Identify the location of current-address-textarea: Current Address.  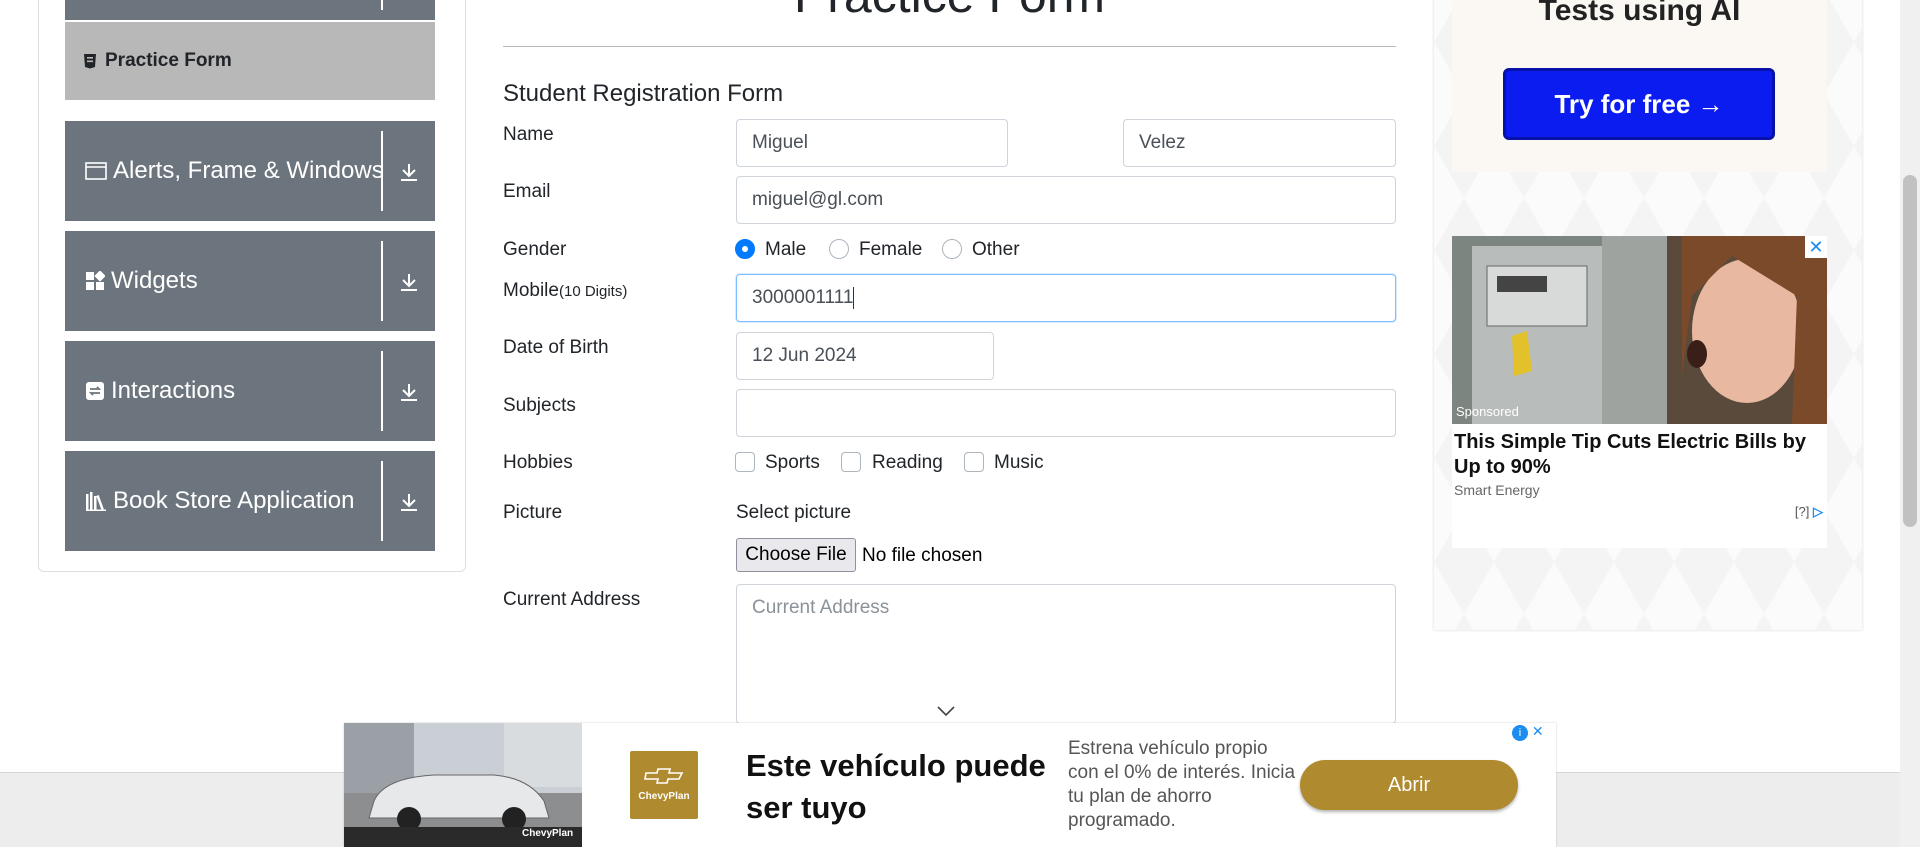
(1066, 654).